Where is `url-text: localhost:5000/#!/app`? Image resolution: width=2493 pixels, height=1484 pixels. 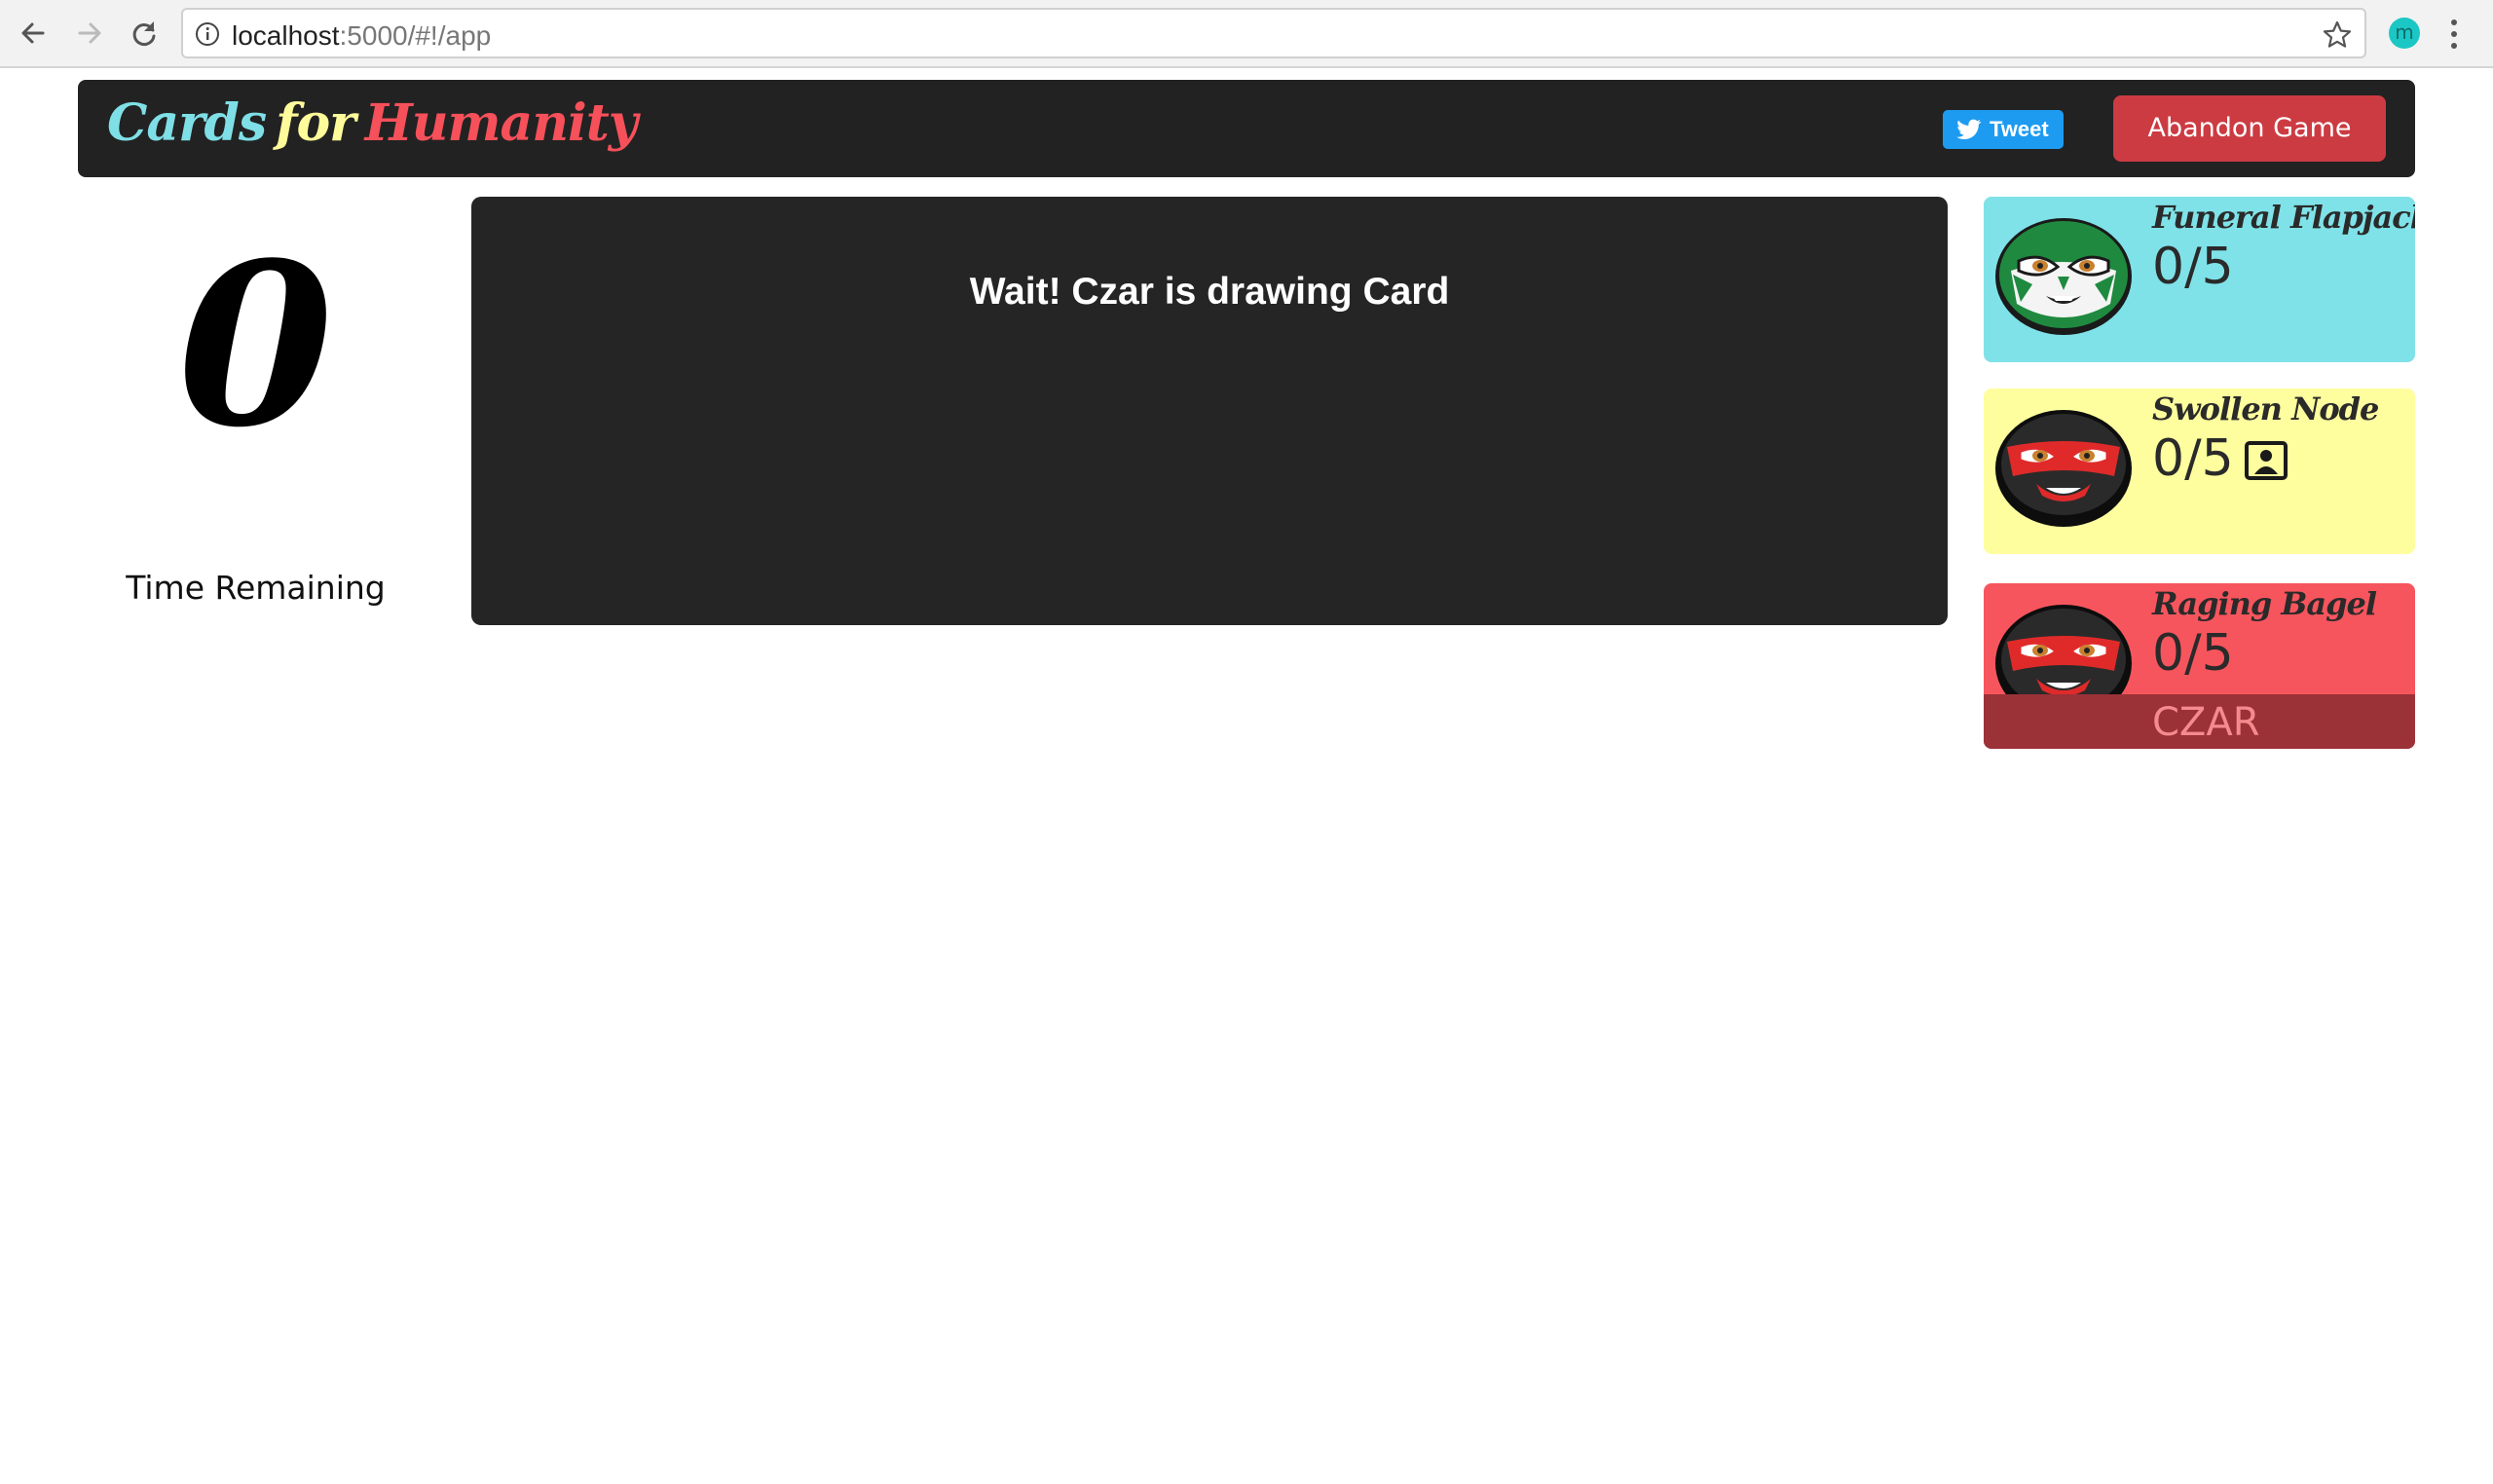 url-text: localhost:5000/#!/app is located at coordinates (362, 36).